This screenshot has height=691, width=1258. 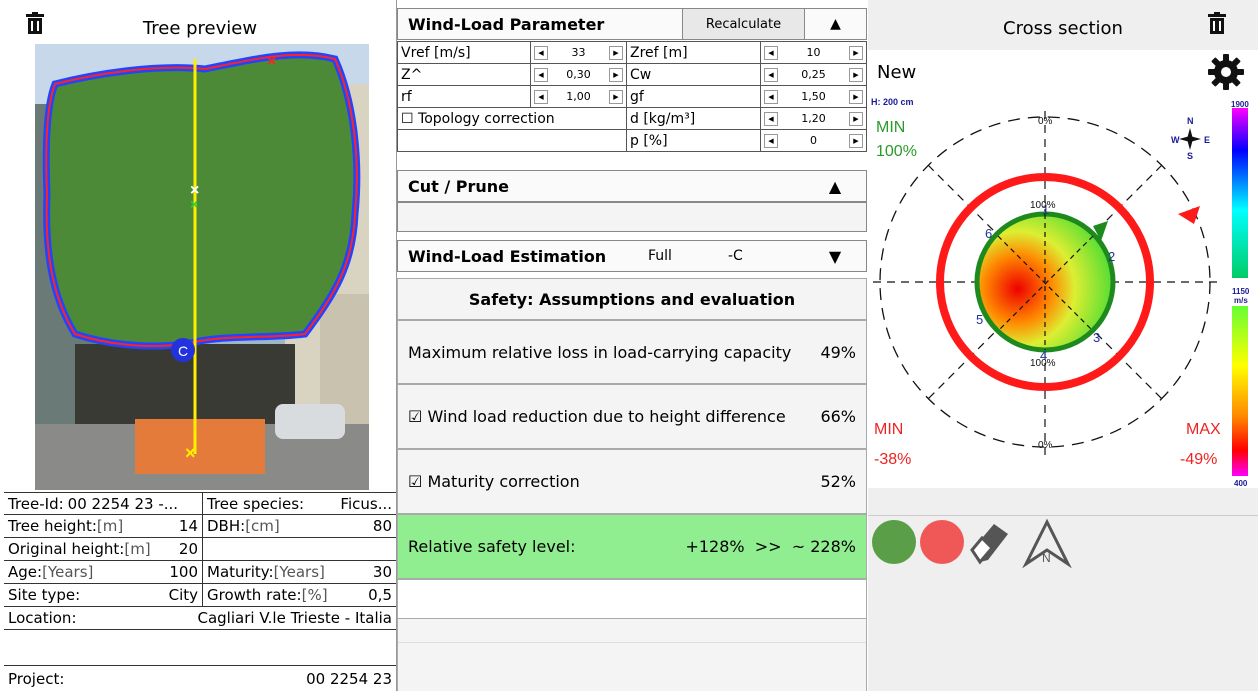 What do you see at coordinates (991, 542) in the screenshot?
I see `eraser-icon` at bounding box center [991, 542].